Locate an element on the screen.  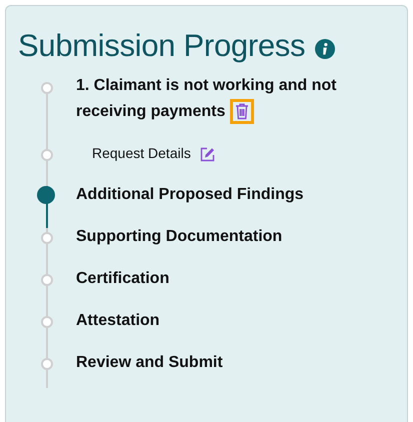
step-label: Attestation is located at coordinates (118, 321).